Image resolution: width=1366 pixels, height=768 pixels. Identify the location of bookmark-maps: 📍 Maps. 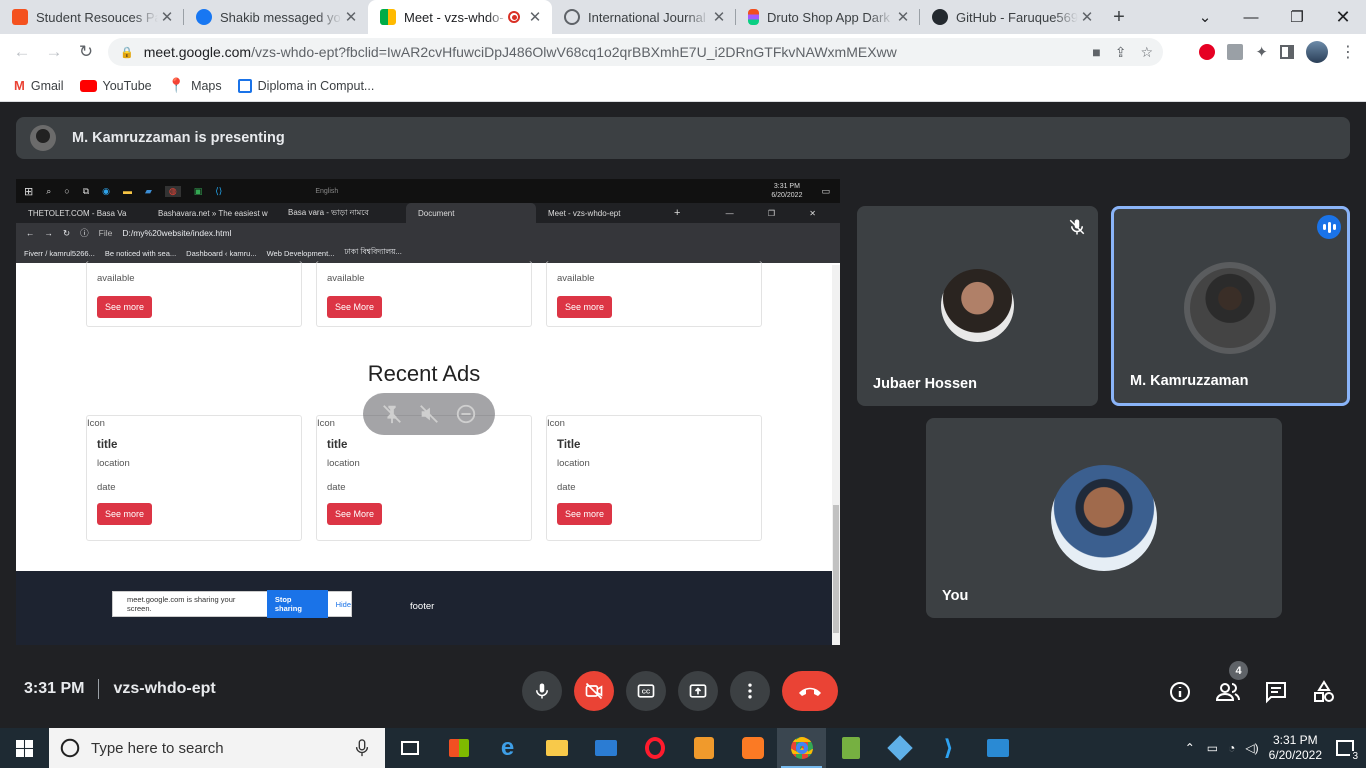
(195, 85).